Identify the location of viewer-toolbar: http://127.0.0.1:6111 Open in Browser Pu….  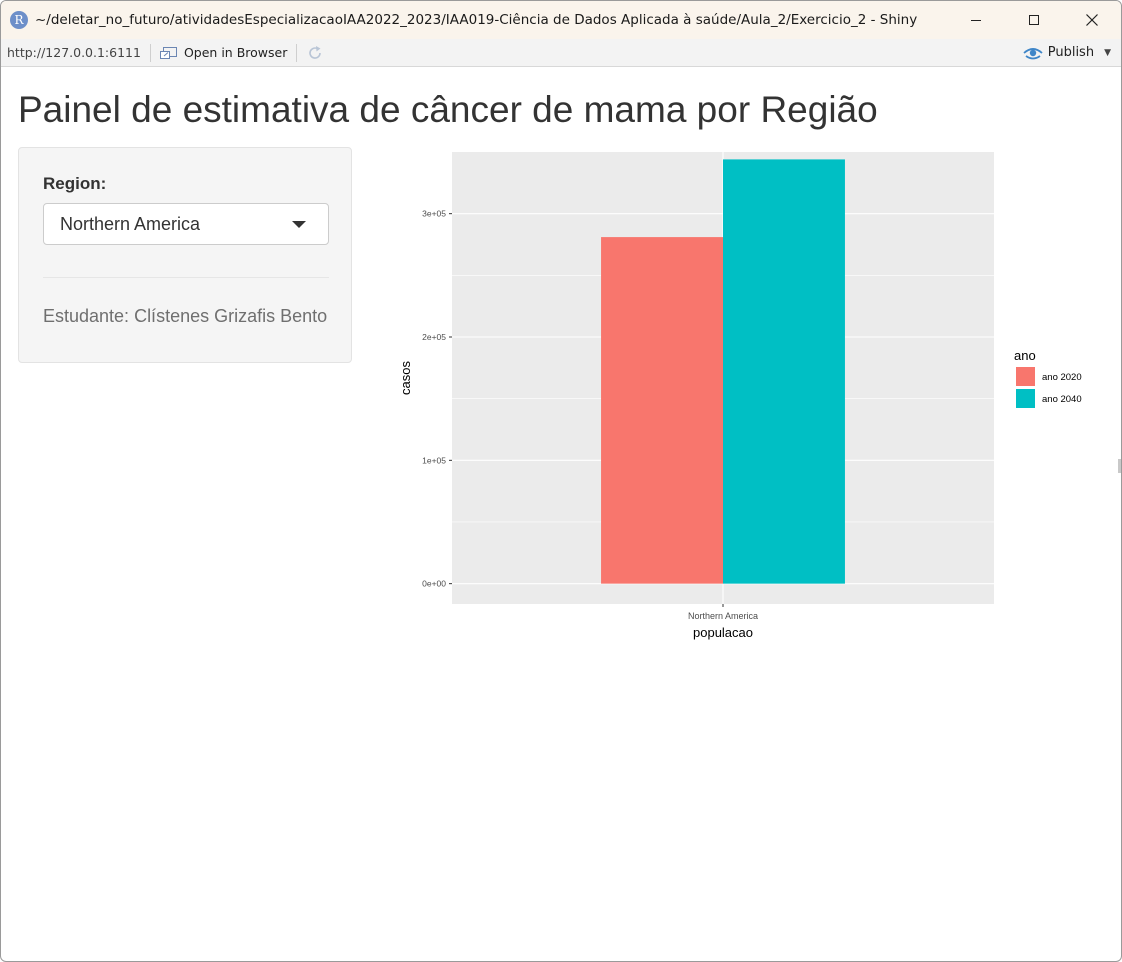
(561, 53).